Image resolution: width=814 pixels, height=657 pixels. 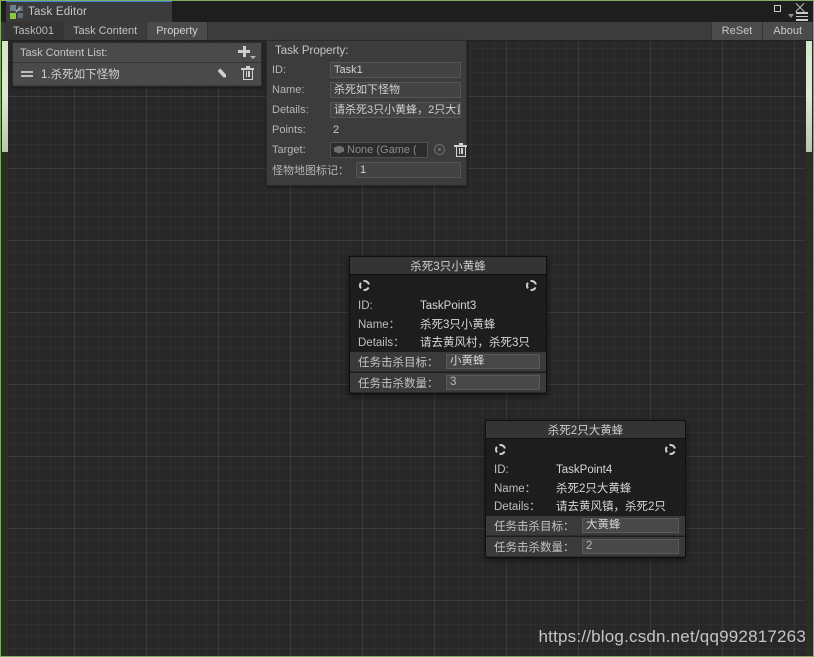 I want to click on node-value-id: TaskPoint3, so click(x=448, y=306).